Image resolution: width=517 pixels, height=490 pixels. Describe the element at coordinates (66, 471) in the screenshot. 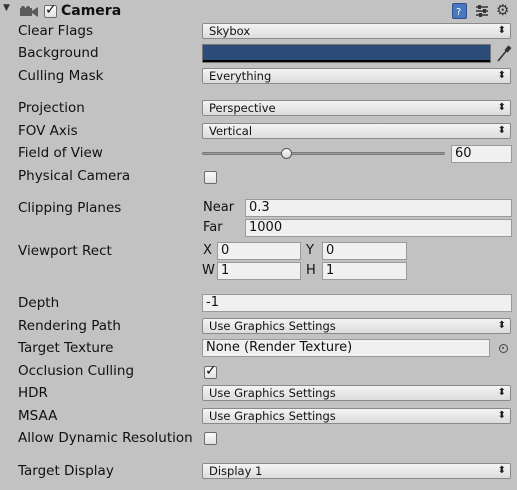

I see `label-target-display: Target Display` at that location.